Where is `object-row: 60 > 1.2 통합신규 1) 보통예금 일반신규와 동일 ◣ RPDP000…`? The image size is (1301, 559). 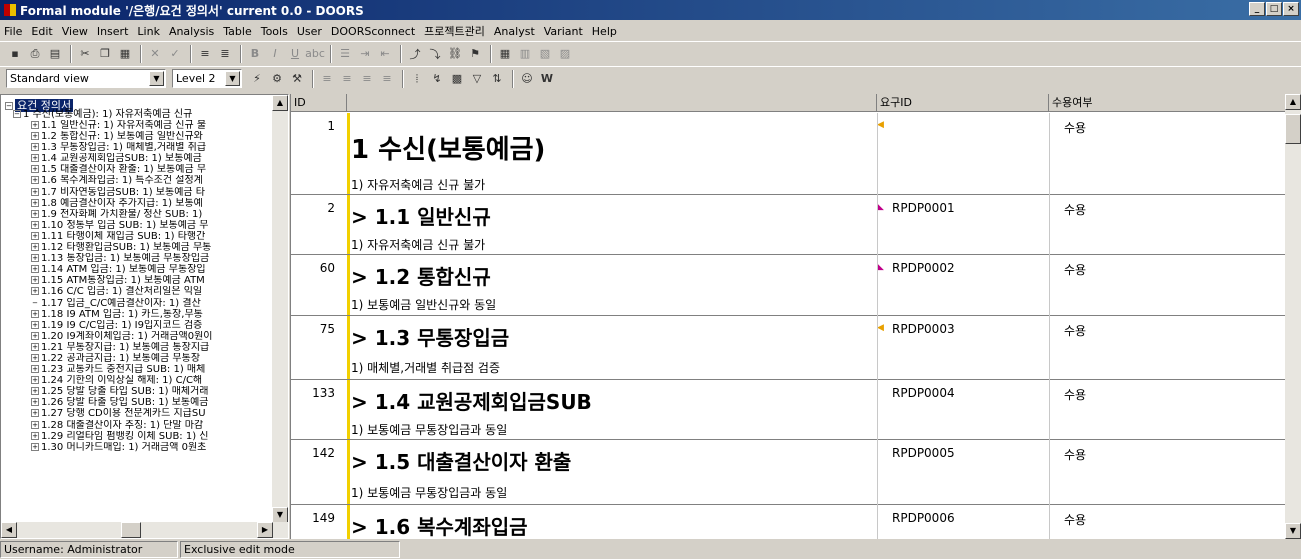 object-row: 60 > 1.2 통합신규 1) 보통예금 일반신규와 동일 ◣ RPDP000… is located at coordinates (792, 285).